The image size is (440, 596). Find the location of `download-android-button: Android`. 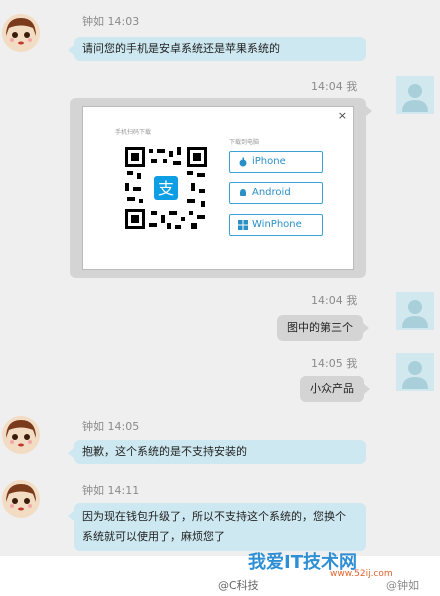

download-android-button: Android is located at coordinates (276, 193).